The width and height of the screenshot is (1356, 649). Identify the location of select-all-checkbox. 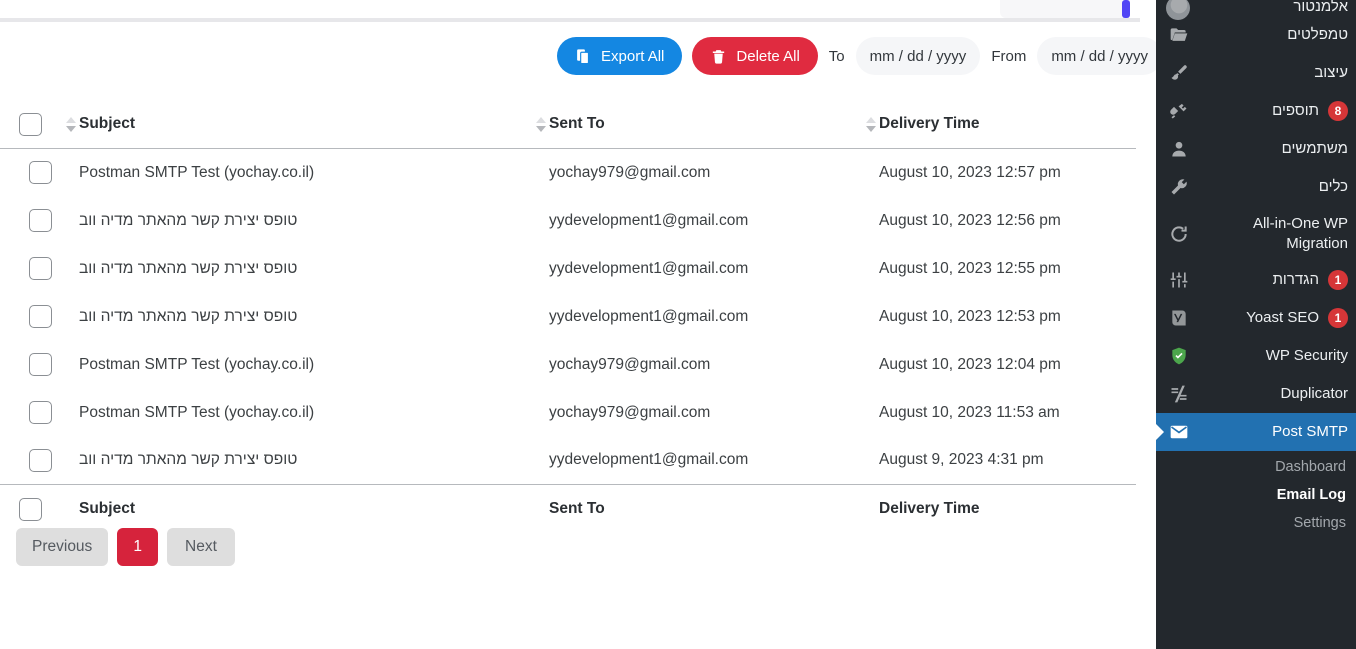
(30, 124).